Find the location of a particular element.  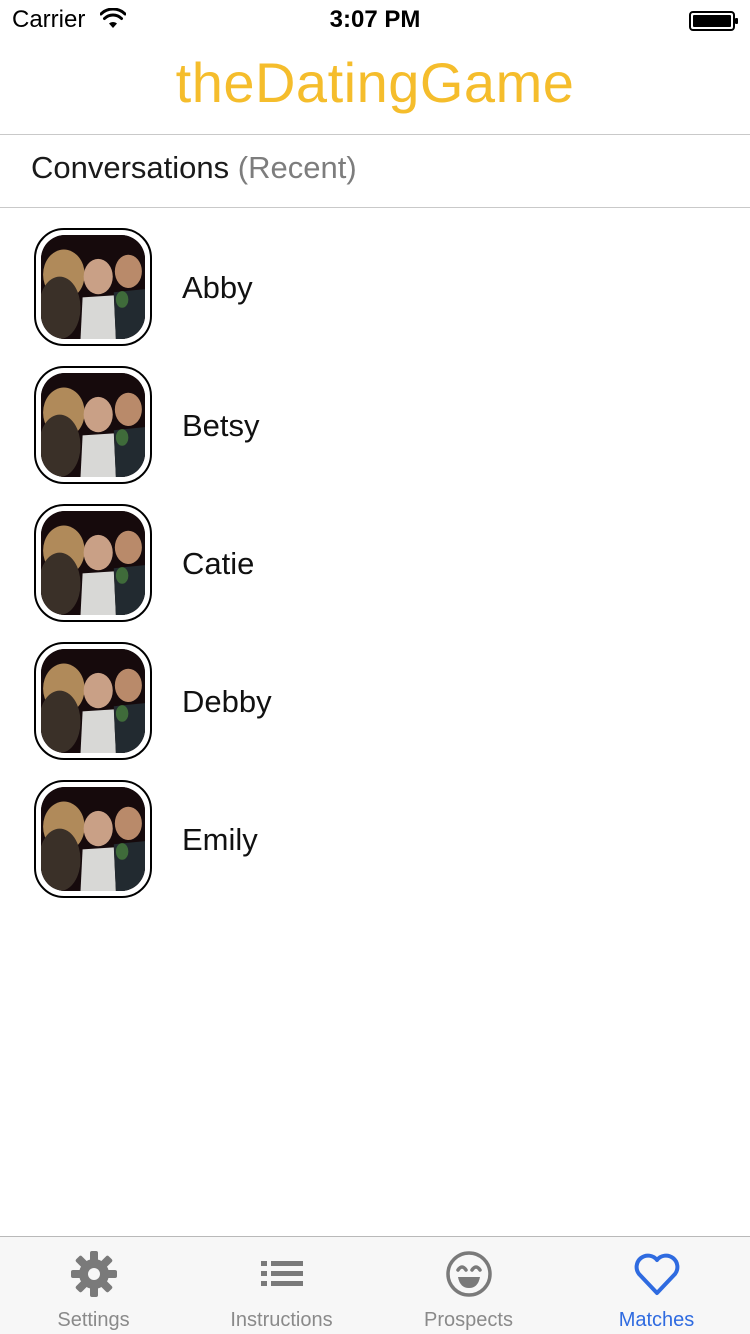

tab-prospects: Prospects is located at coordinates (468, 1285).